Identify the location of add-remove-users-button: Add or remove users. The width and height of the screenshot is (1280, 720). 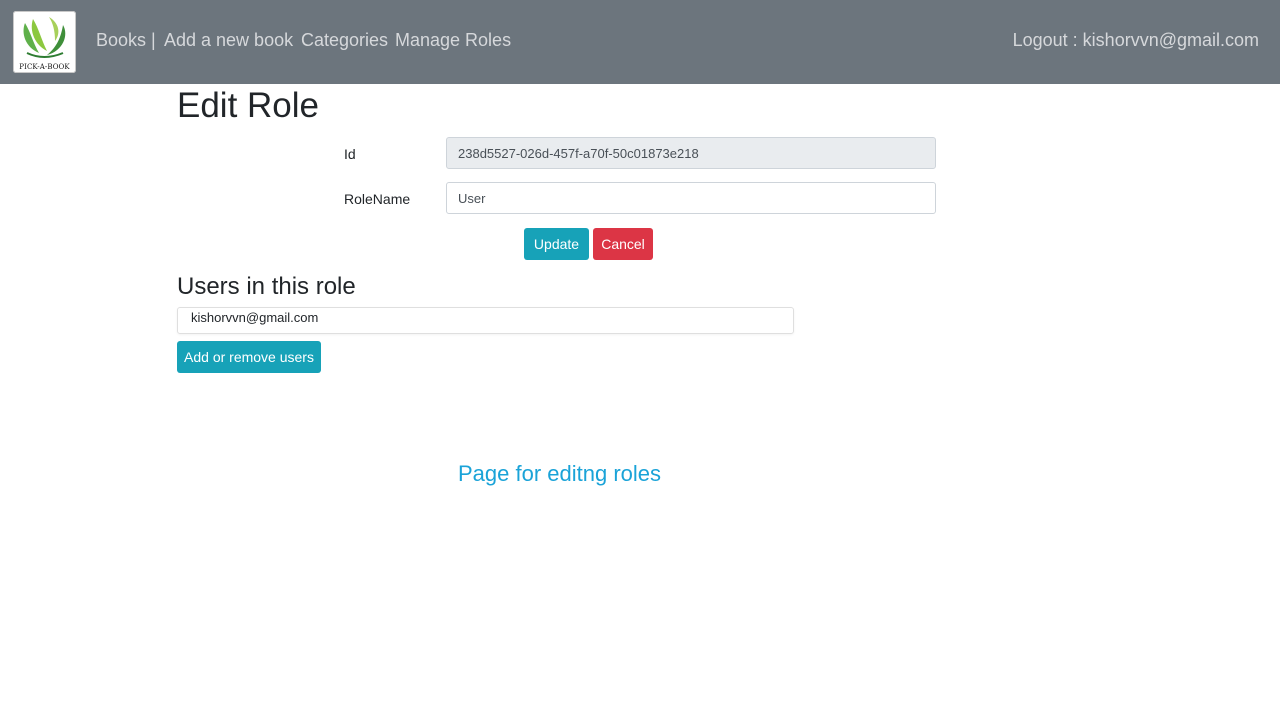
(249, 357).